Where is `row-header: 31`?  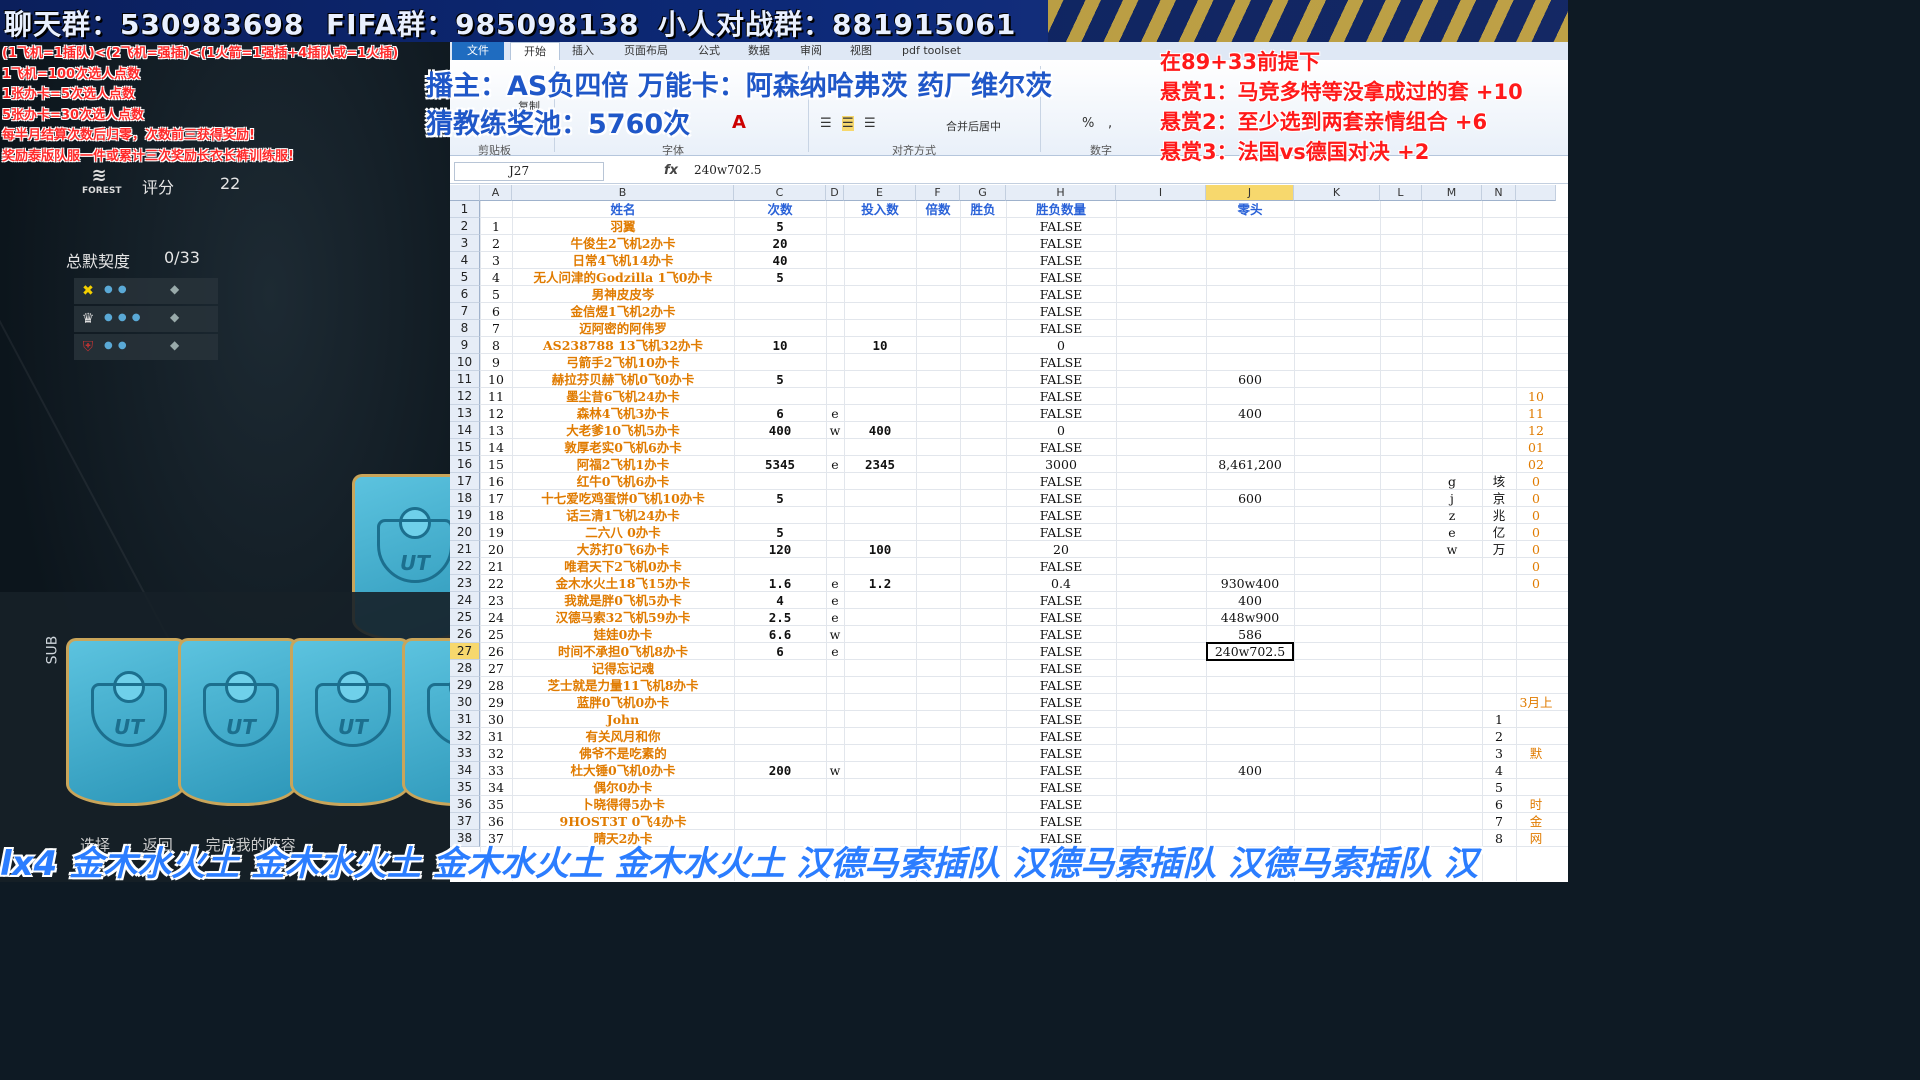 row-header: 31 is located at coordinates (465, 719).